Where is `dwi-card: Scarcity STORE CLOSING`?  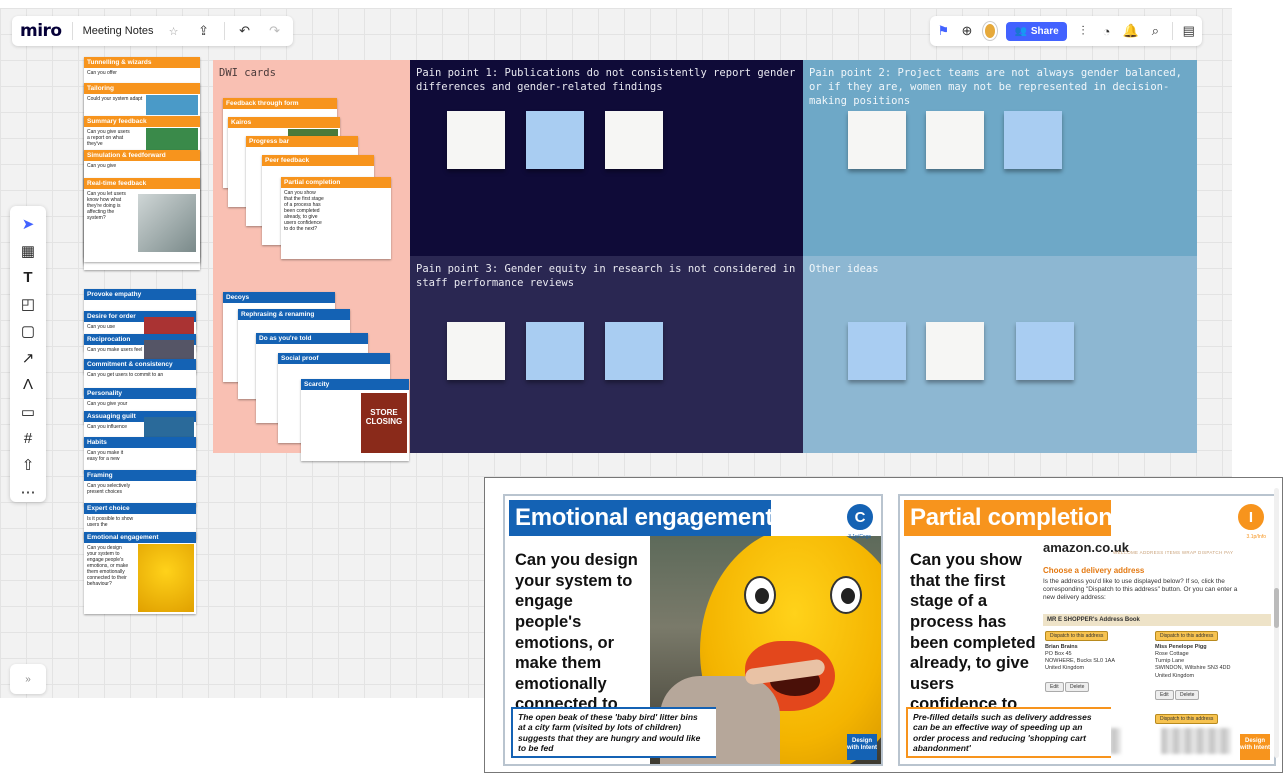
dwi-card: Scarcity STORE CLOSING is located at coordinates (355, 420).